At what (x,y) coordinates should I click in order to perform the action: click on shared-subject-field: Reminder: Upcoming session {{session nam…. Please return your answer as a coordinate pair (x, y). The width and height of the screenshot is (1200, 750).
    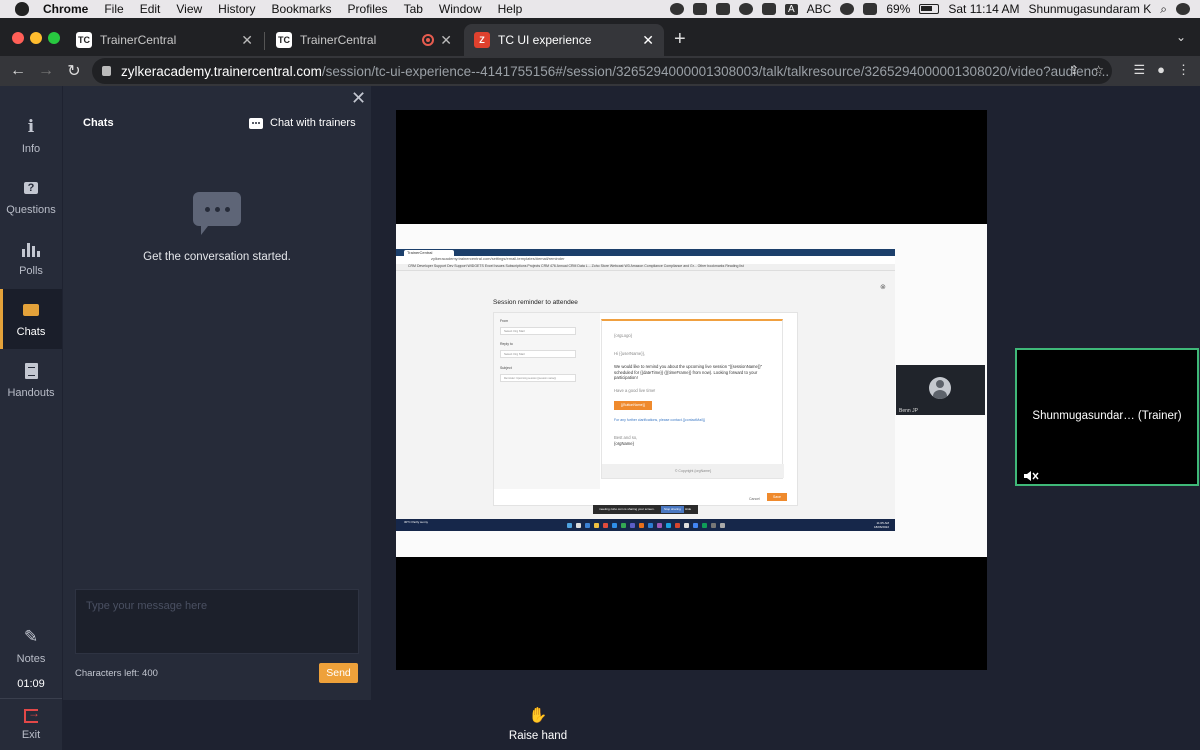
    Looking at the image, I should click on (538, 378).